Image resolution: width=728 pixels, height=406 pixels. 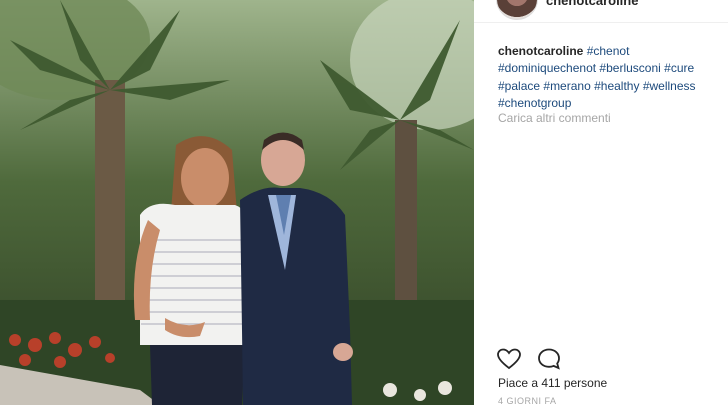 I want to click on likes-count: Piace a 411 persone, so click(x=552, y=383).